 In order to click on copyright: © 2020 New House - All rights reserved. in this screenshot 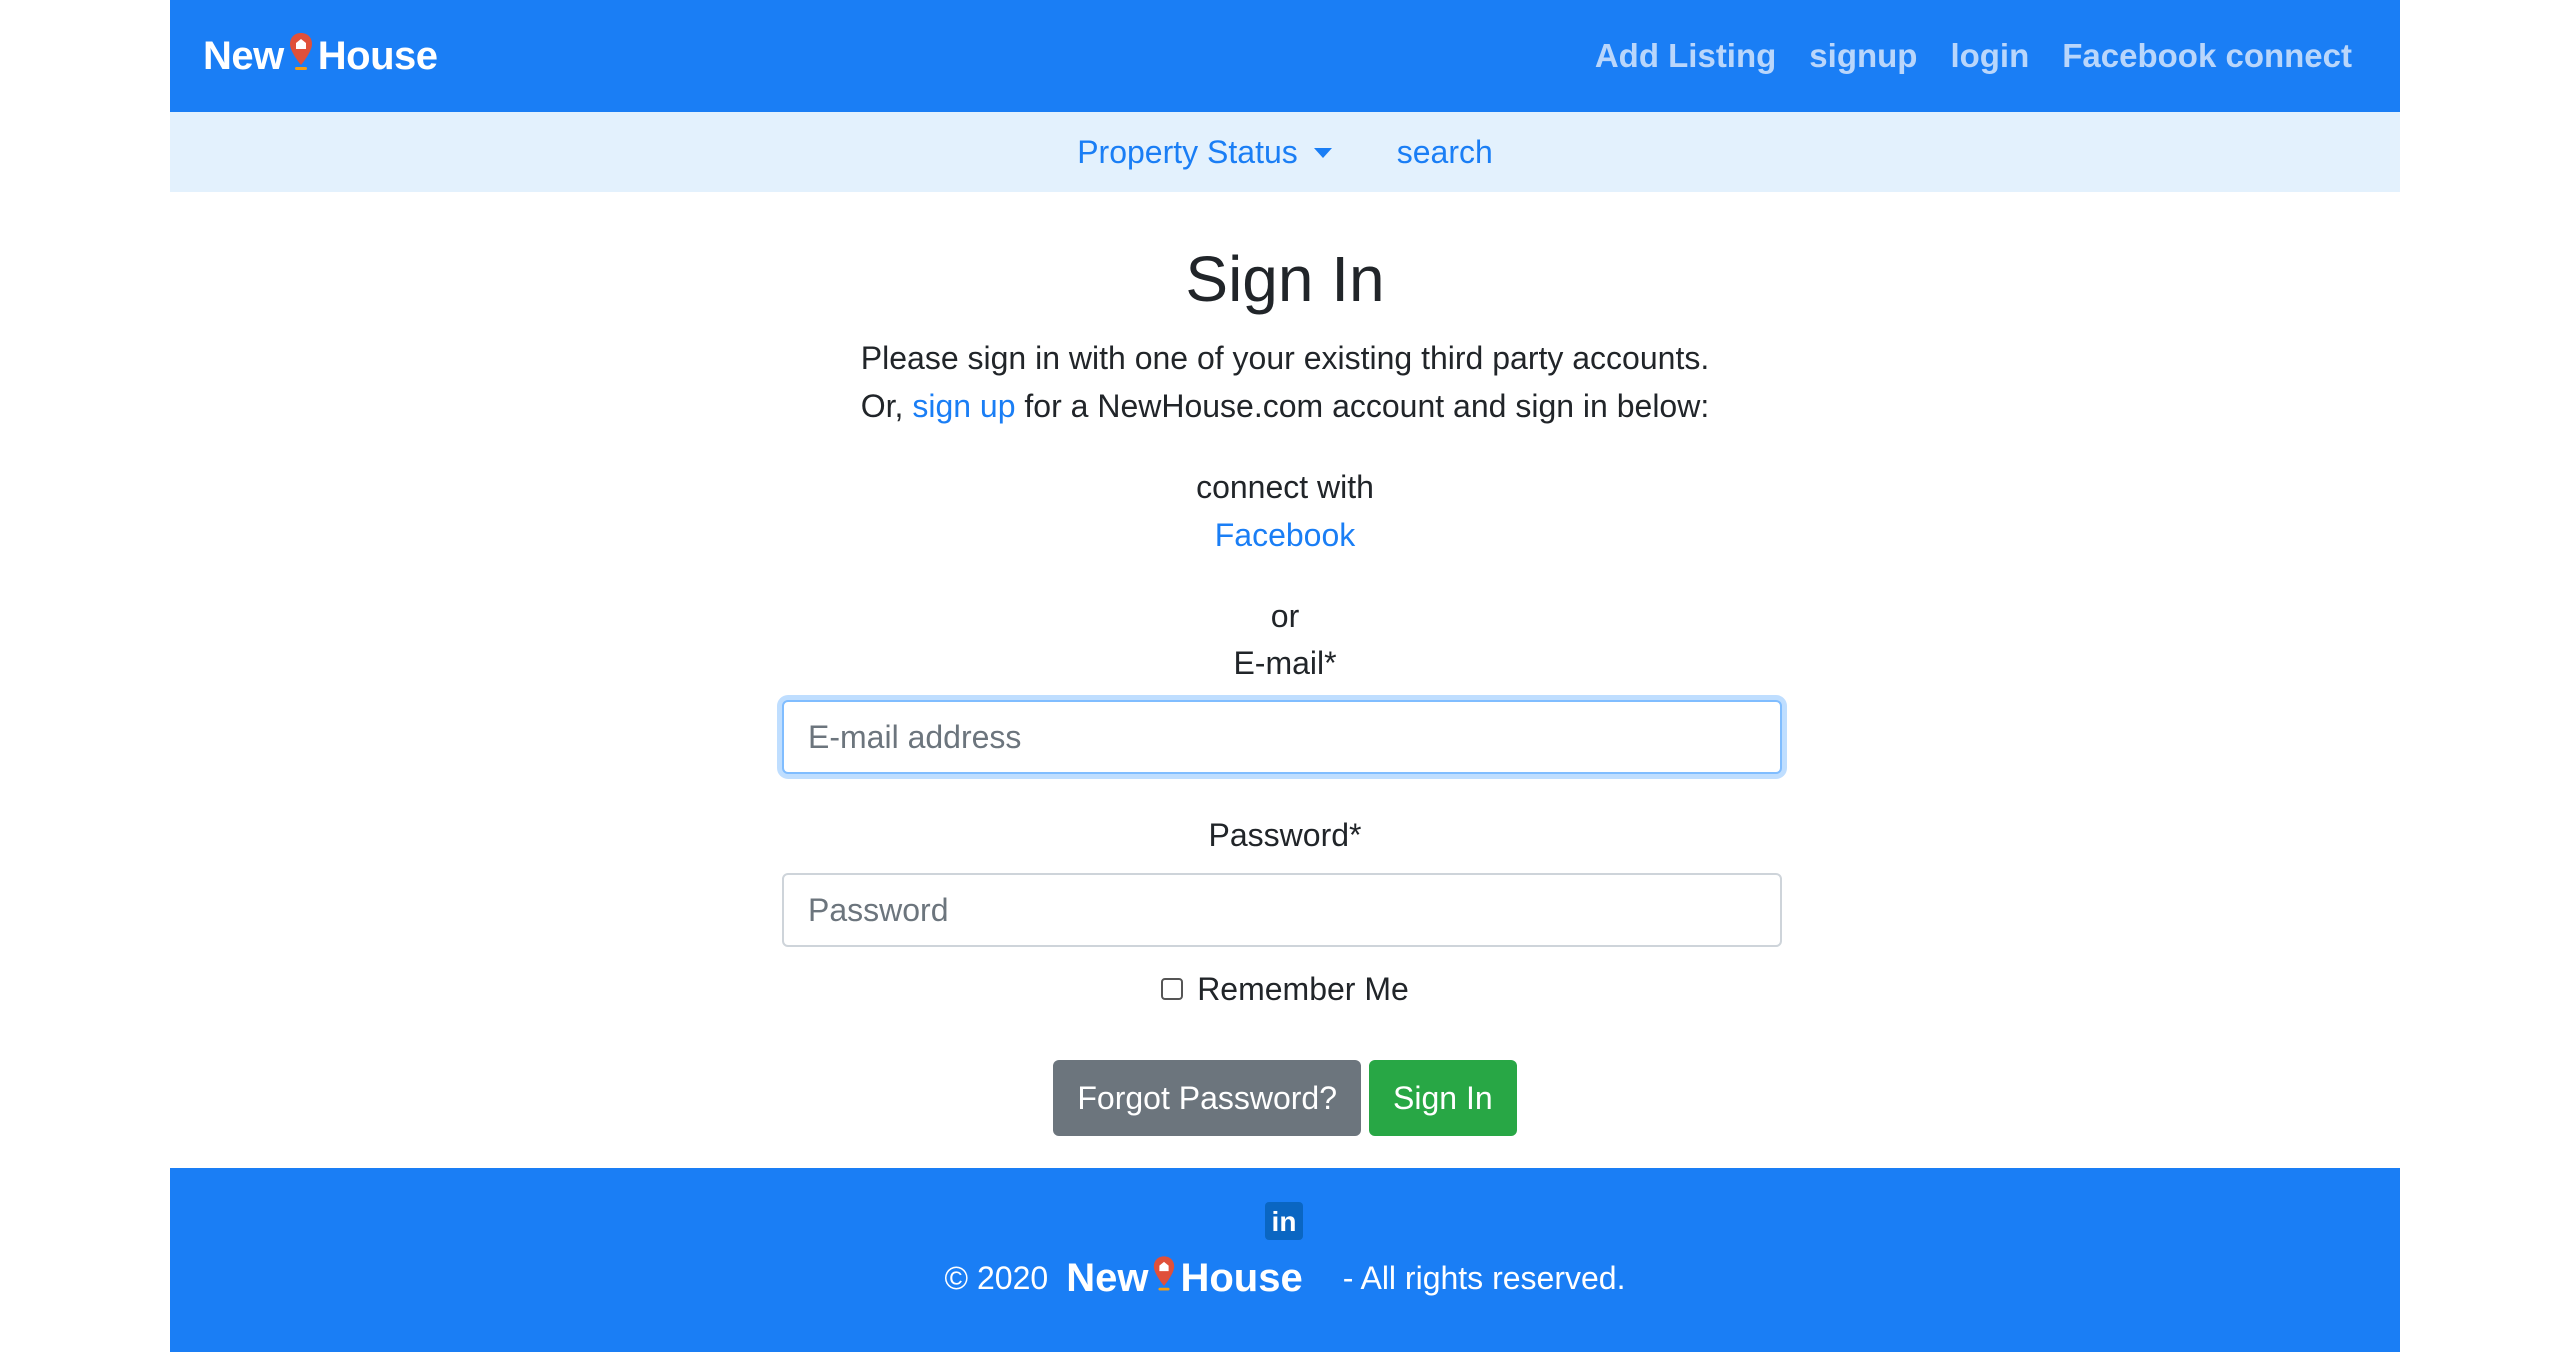, I will do `click(1285, 1278)`.